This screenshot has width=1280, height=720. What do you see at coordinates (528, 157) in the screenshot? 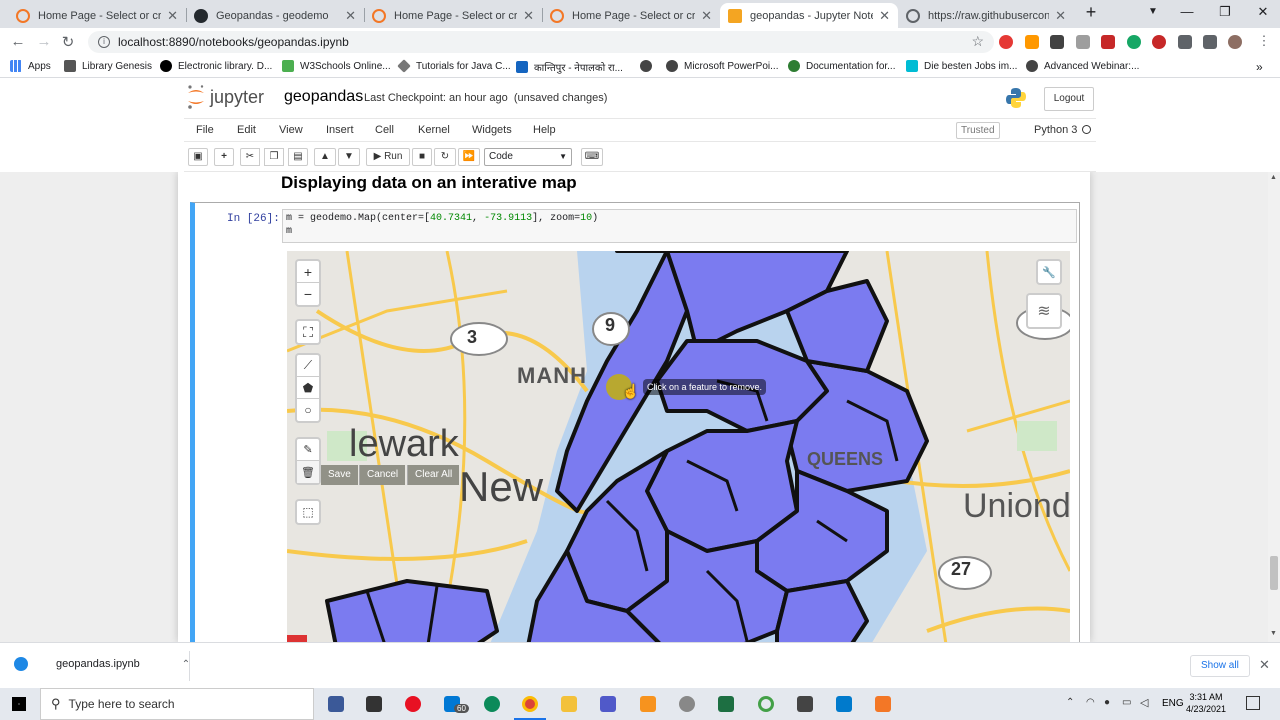
I see `cell-type-select: Code ▼` at bounding box center [528, 157].